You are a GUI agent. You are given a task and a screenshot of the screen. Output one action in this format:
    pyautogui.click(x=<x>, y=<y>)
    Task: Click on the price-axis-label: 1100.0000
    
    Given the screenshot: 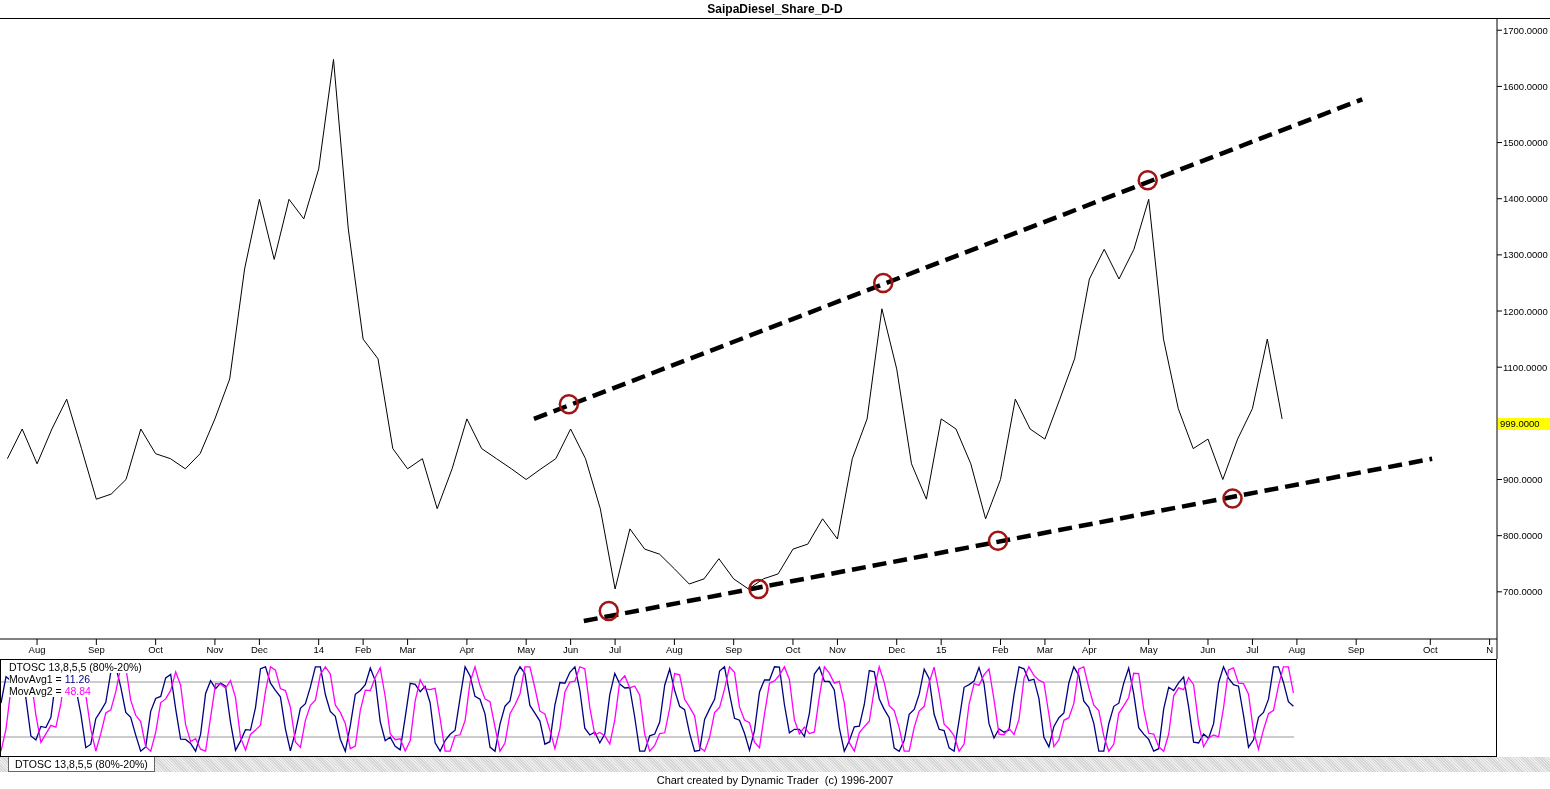 What is the action you would take?
    pyautogui.click(x=1525, y=367)
    